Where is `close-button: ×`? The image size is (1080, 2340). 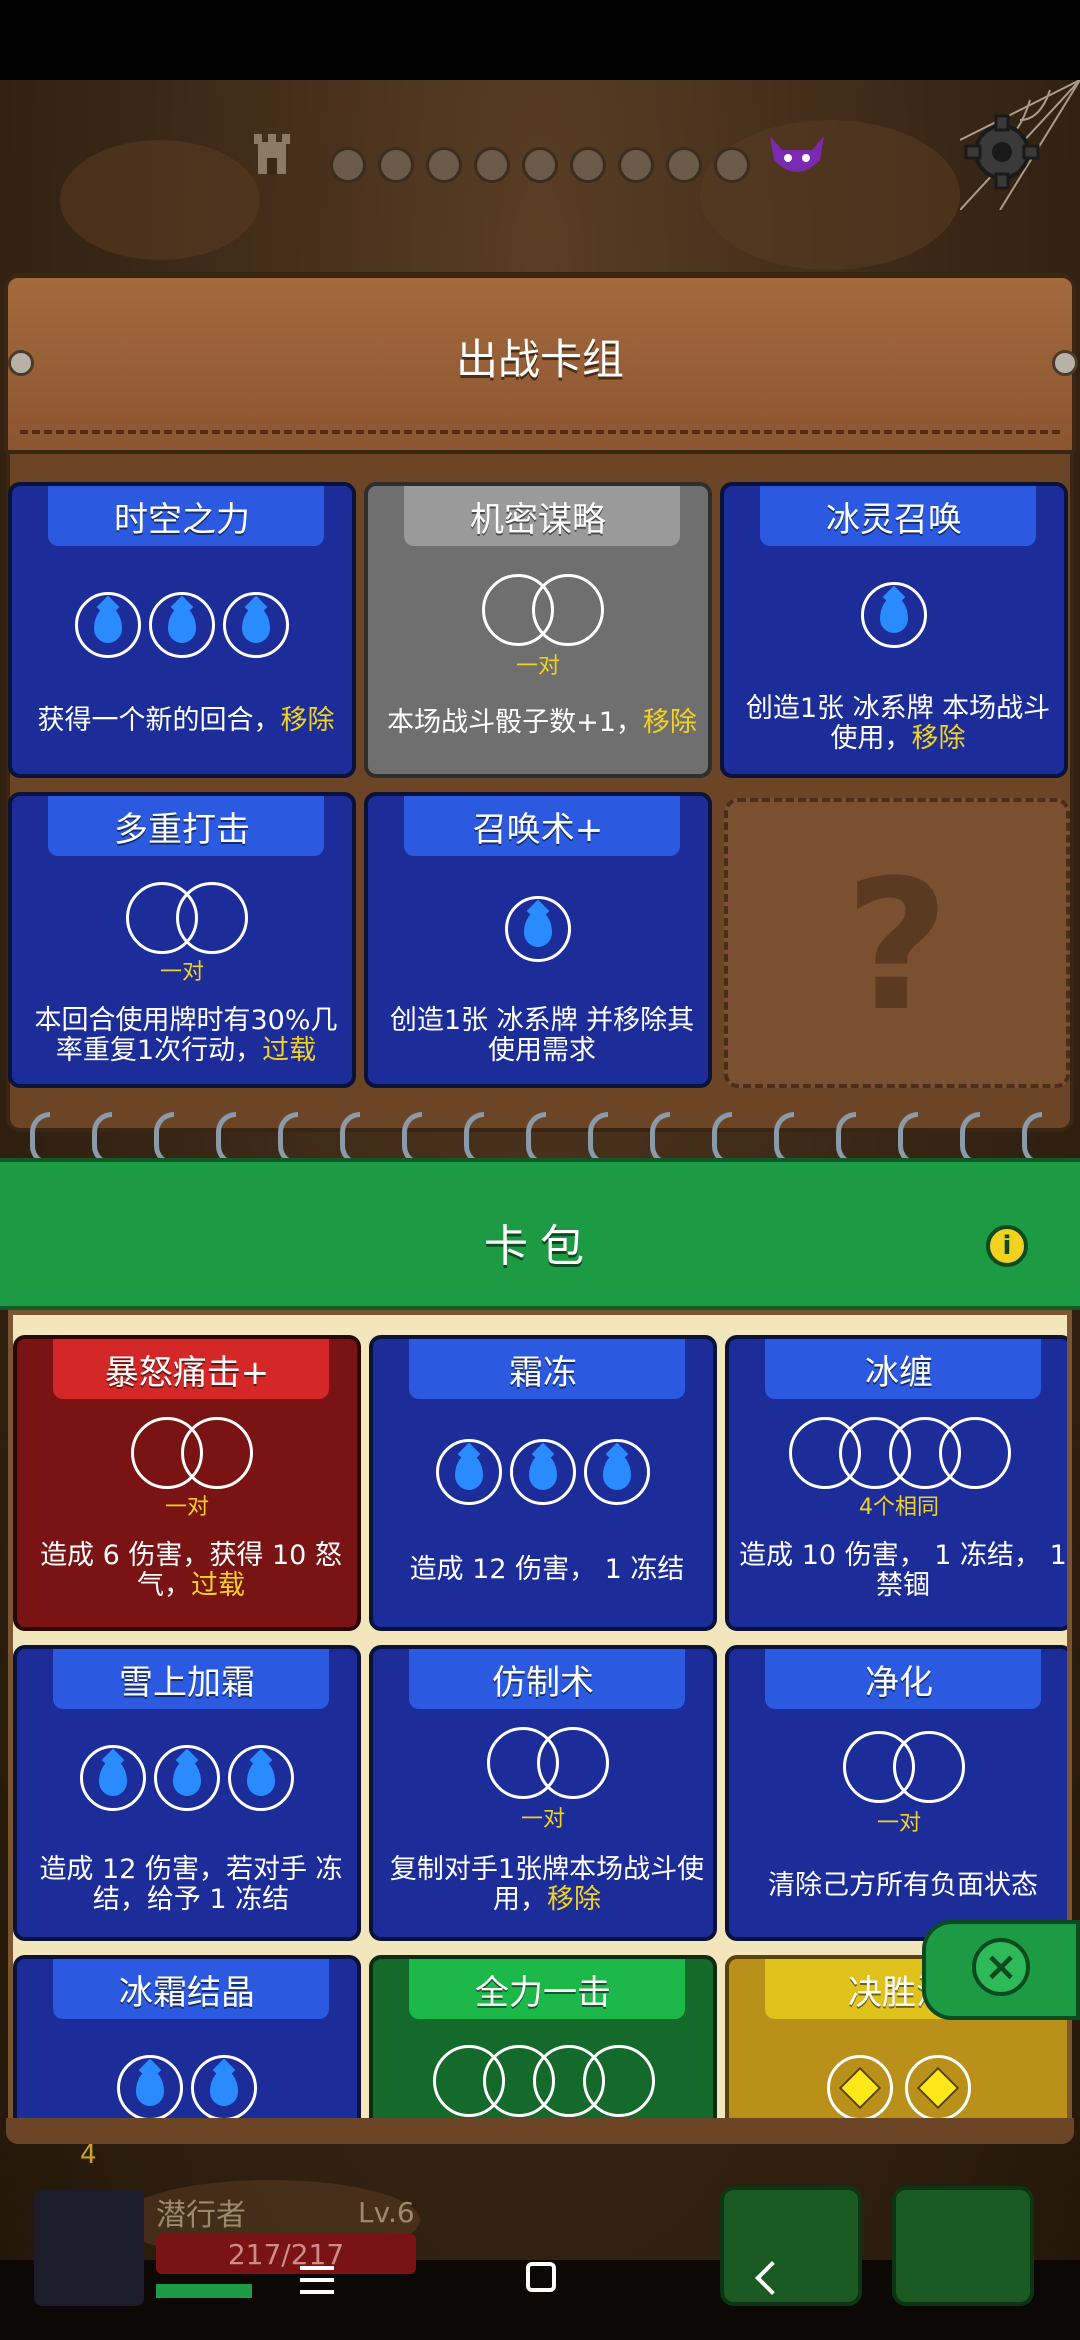 close-button: × is located at coordinates (1001, 1970).